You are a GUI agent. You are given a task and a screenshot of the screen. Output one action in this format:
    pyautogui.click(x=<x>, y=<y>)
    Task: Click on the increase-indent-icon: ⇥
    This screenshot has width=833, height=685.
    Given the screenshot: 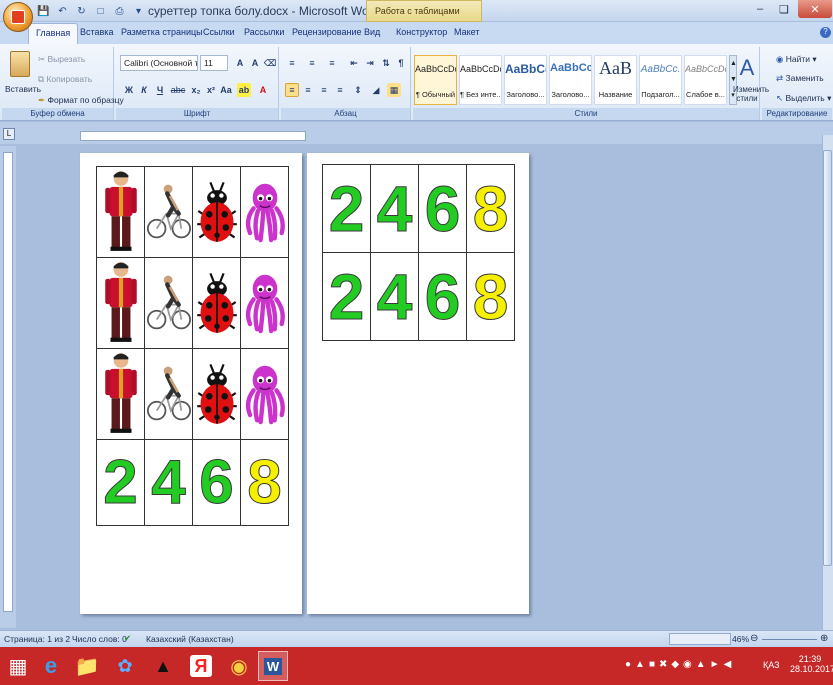 What is the action you would take?
    pyautogui.click(x=370, y=63)
    